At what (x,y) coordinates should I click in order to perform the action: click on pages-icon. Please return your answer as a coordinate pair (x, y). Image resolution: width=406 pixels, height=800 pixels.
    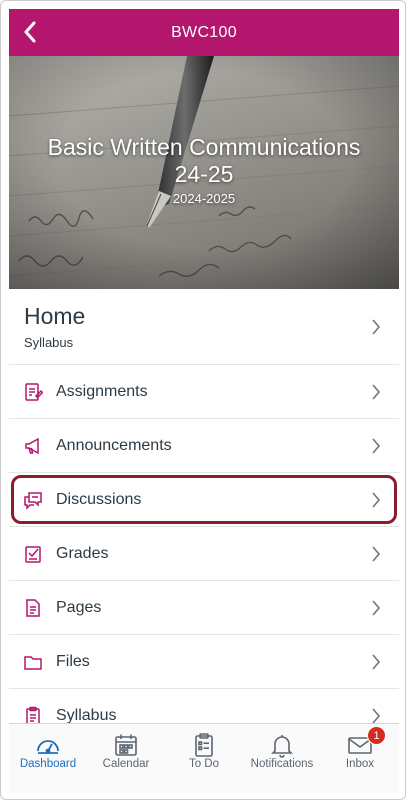
    Looking at the image, I should click on (33, 607).